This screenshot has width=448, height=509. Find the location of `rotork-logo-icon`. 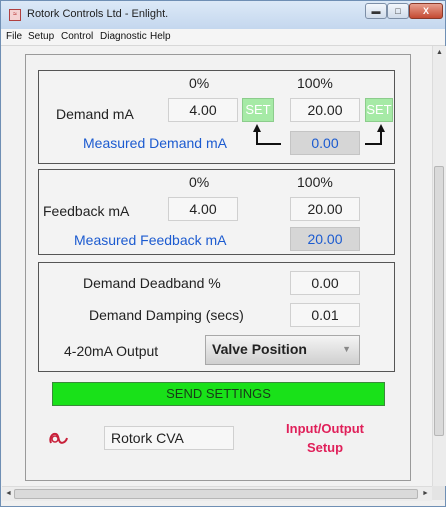

rotork-logo-icon is located at coordinates (58, 438).